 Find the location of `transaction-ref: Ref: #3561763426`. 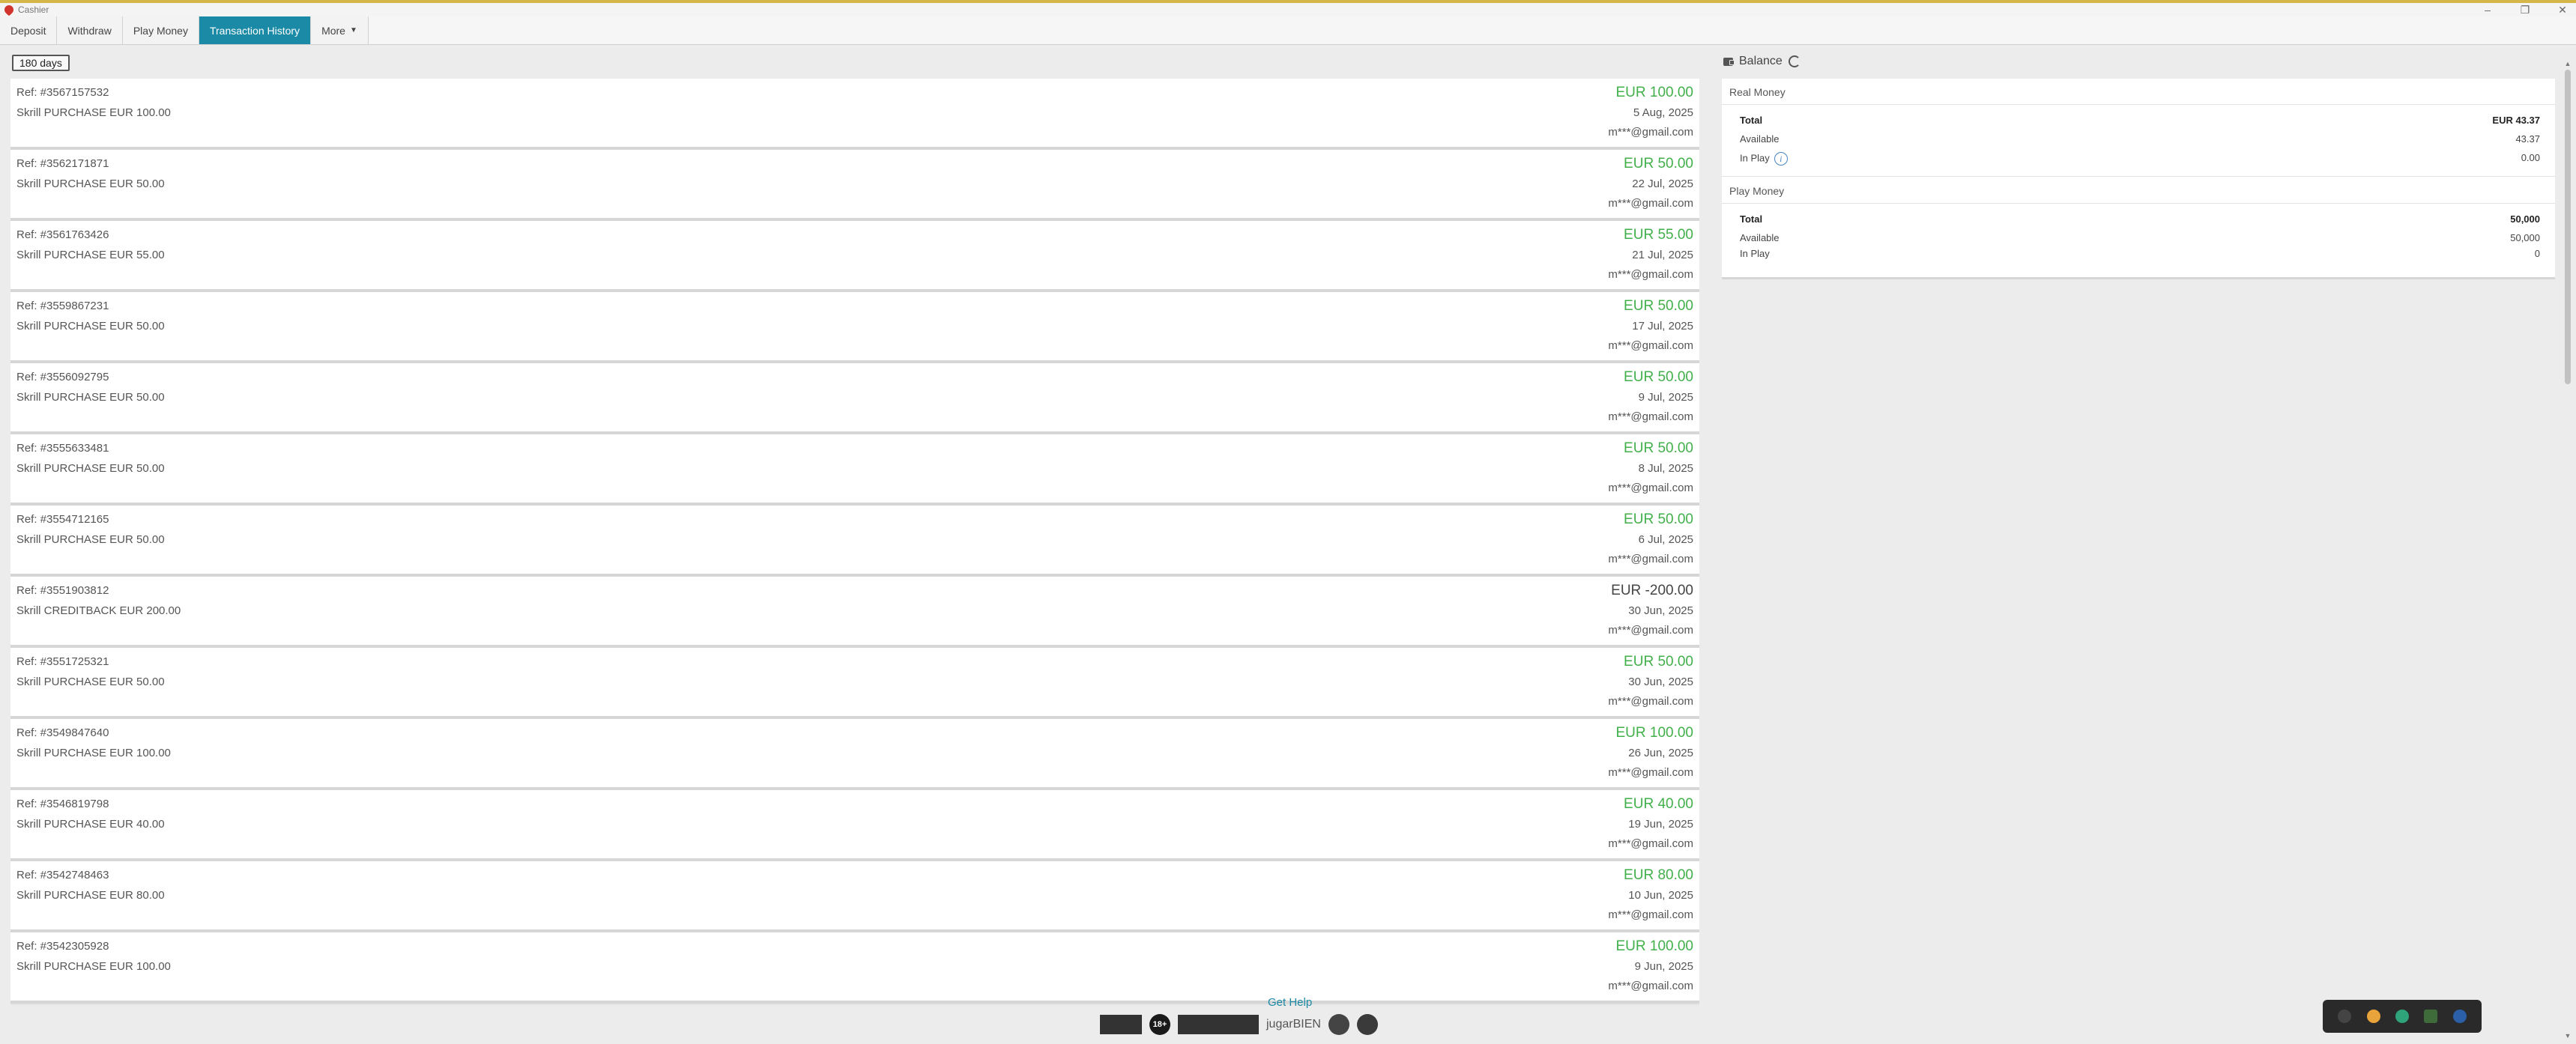

transaction-ref: Ref: #3561763426 is located at coordinates (62, 234).